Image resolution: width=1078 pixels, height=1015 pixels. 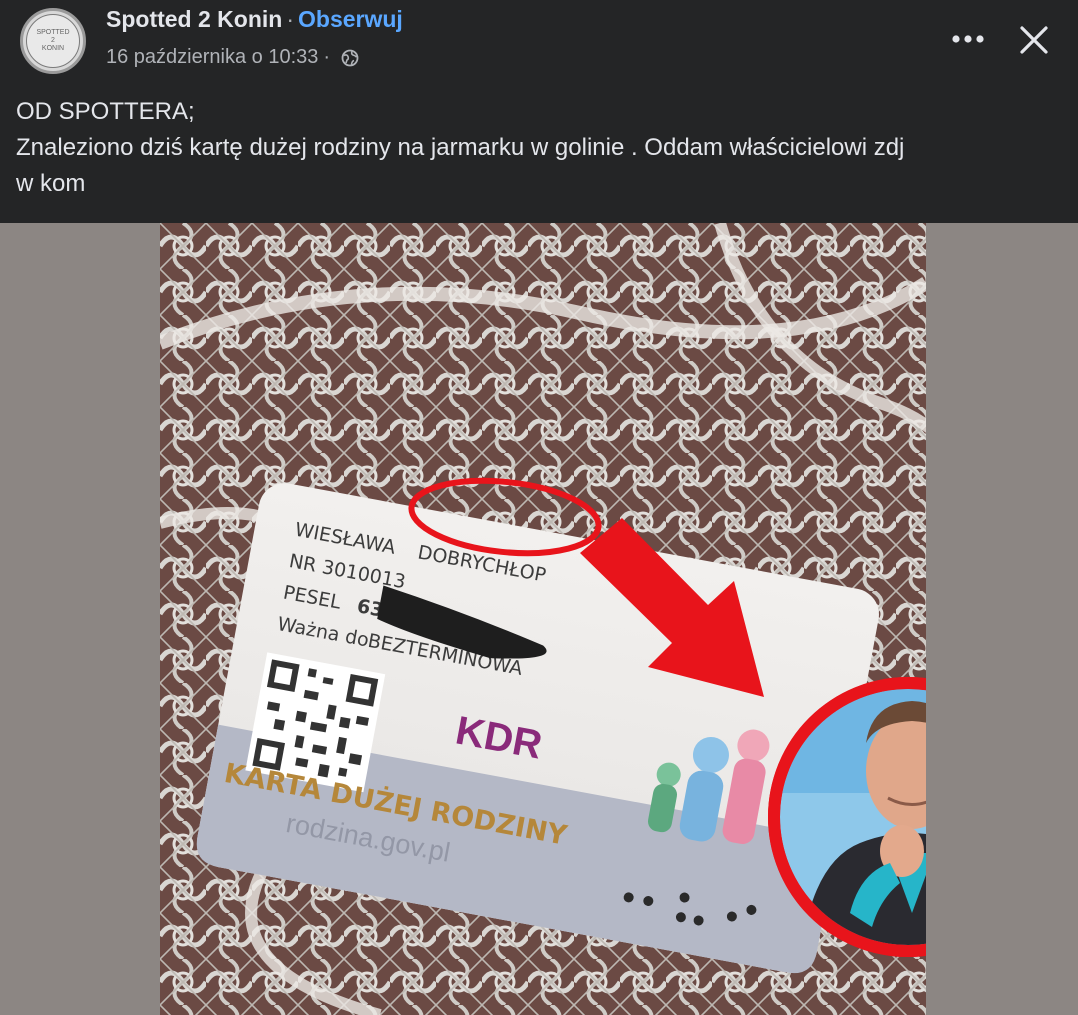 I want to click on page-name-link: Spotted 2 Konin, so click(x=194, y=19).